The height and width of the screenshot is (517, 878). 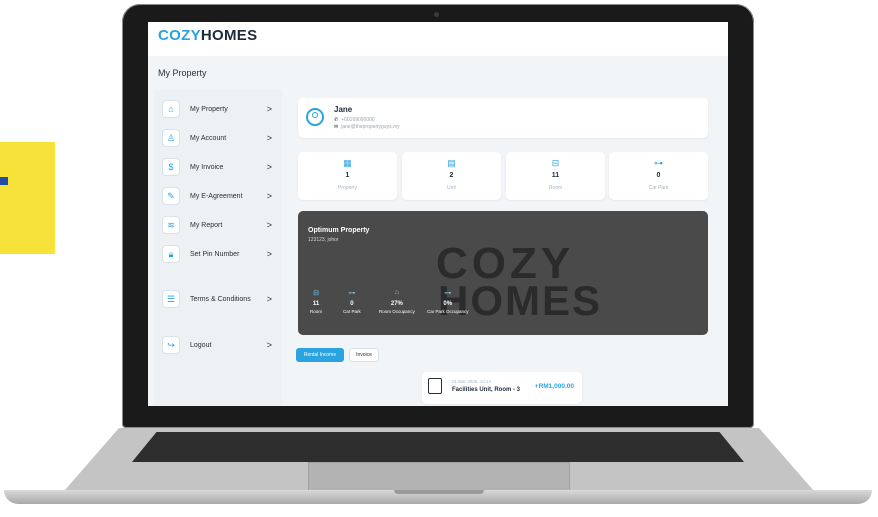 What do you see at coordinates (472, 381) in the screenshot?
I see `transaction-date: 01 Mar 2025, 10:14` at bounding box center [472, 381].